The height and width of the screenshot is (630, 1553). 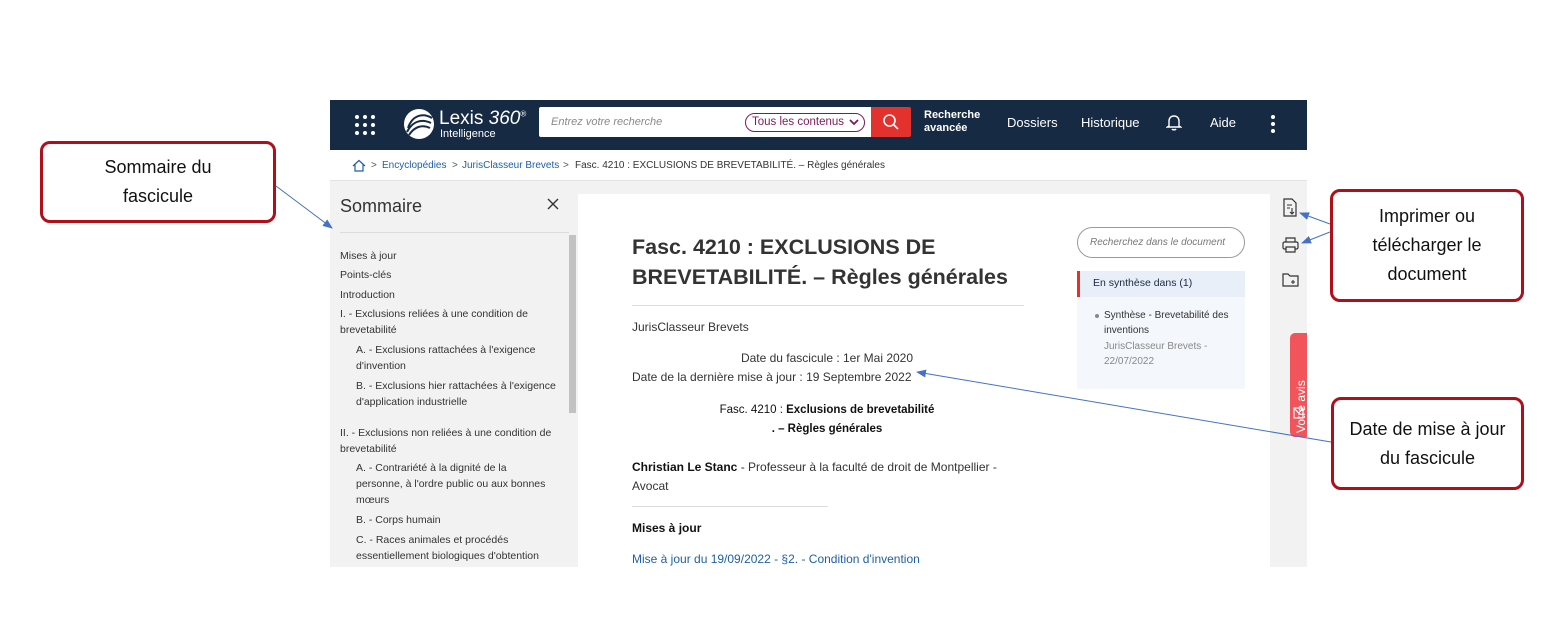 I want to click on arrow-date, so click(x=1124, y=406).